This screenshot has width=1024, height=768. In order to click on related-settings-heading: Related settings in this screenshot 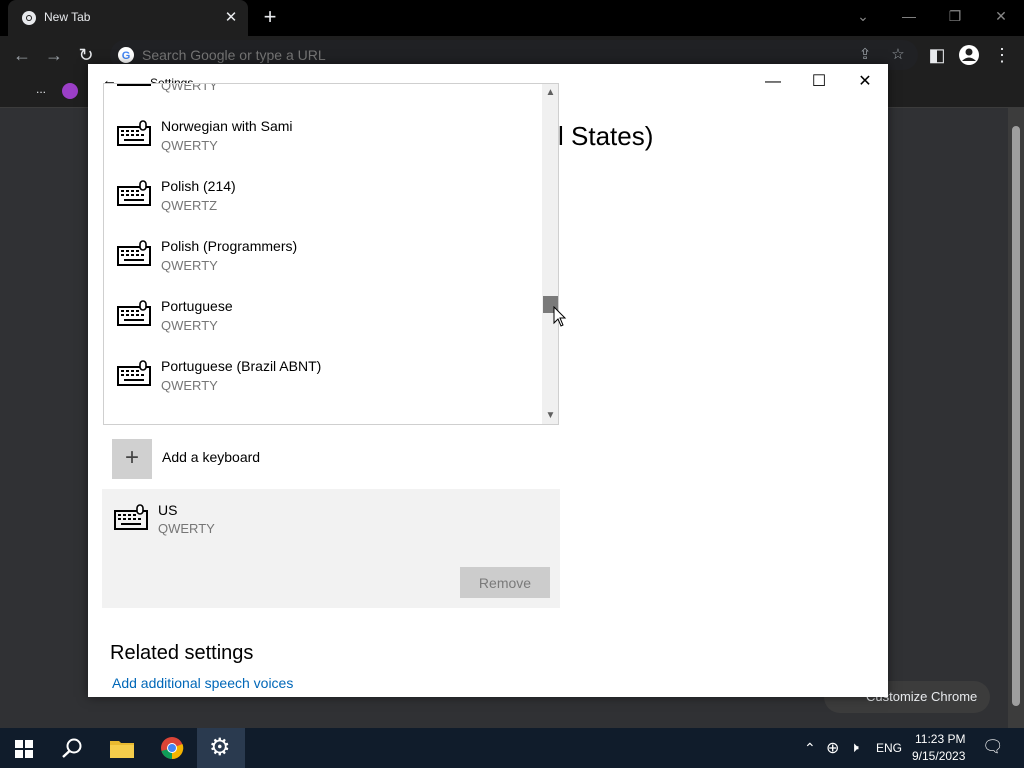, I will do `click(182, 653)`.